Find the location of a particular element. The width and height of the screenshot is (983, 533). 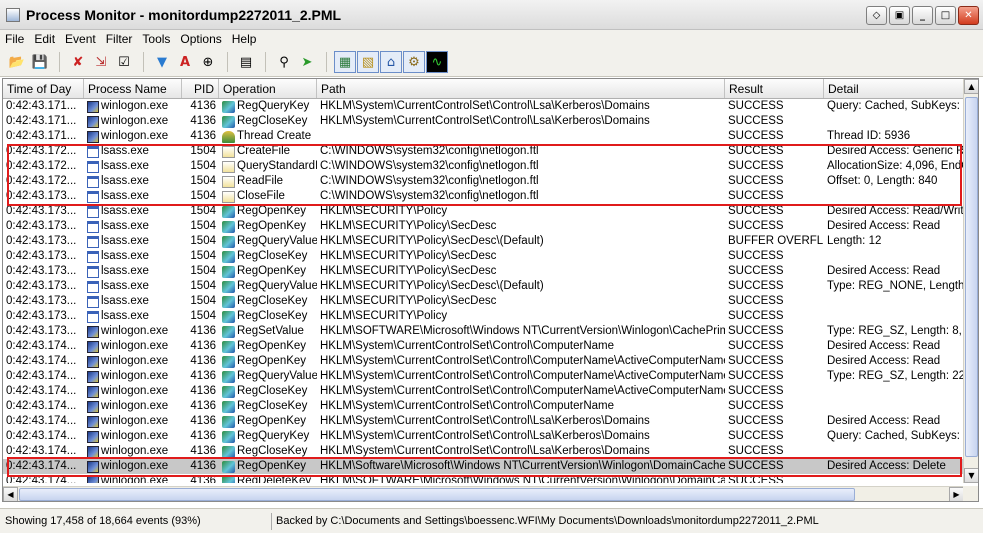

window-menu-icon: ▣ is located at coordinates (899, 15).